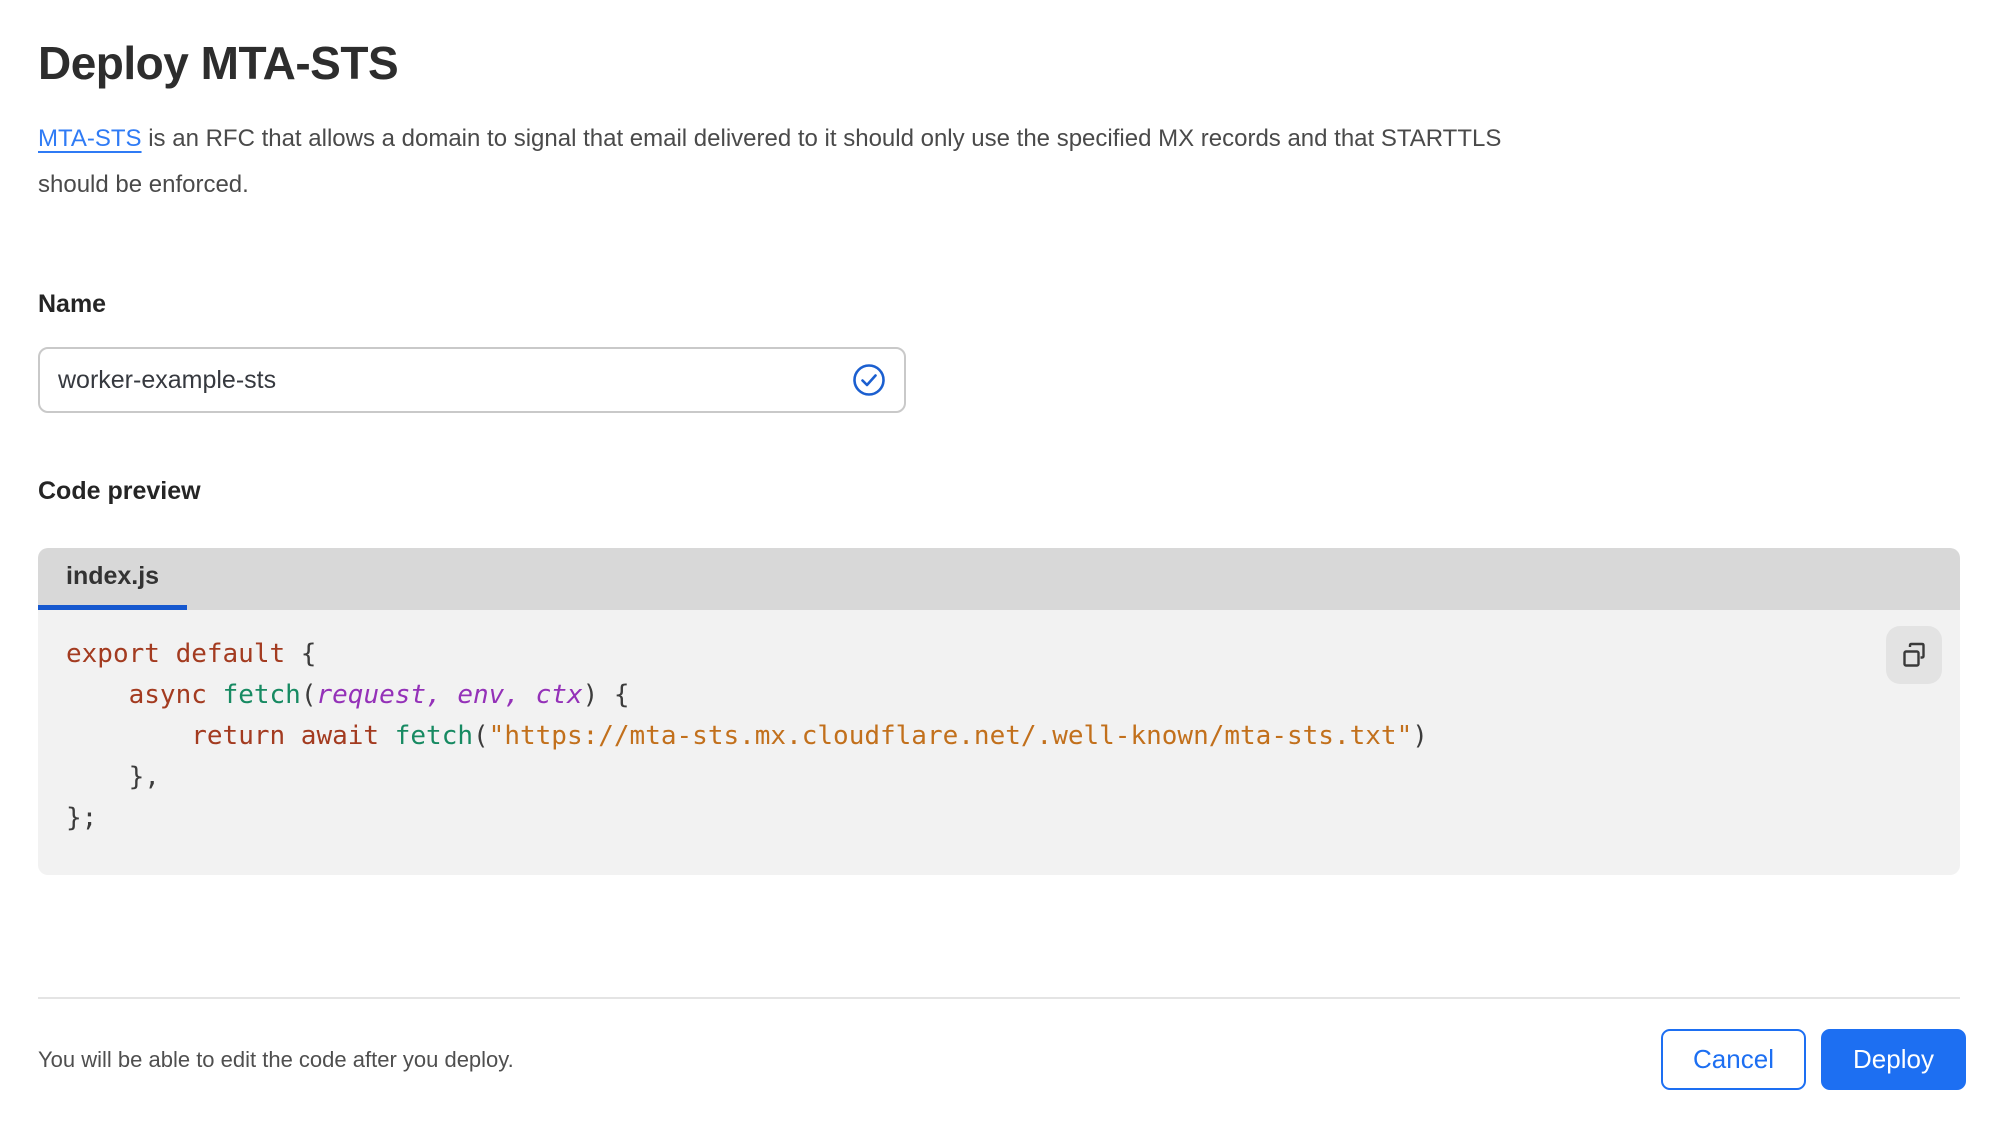  Describe the element at coordinates (1893, 1059) in the screenshot. I see `deploy-button: Deploy` at that location.